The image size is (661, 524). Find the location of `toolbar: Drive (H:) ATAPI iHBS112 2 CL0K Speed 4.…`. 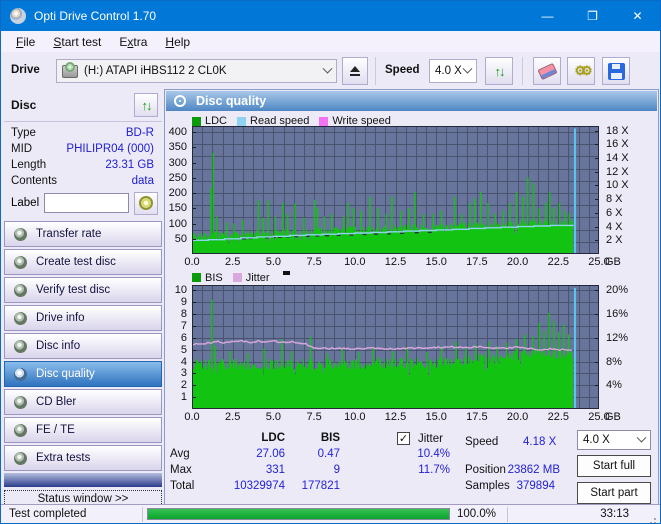

toolbar: Drive (H:) ATAPI iHBS112 2 CL0K Speed 4.… is located at coordinates (330, 71).